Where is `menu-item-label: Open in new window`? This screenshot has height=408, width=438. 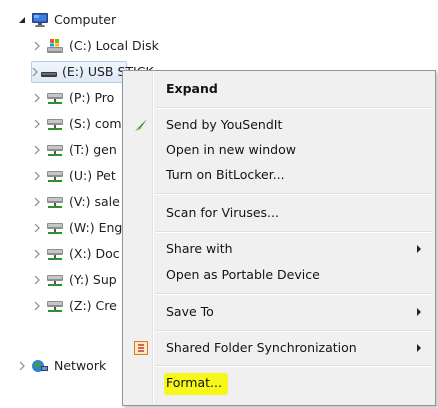 menu-item-label: Open in new window is located at coordinates (231, 149).